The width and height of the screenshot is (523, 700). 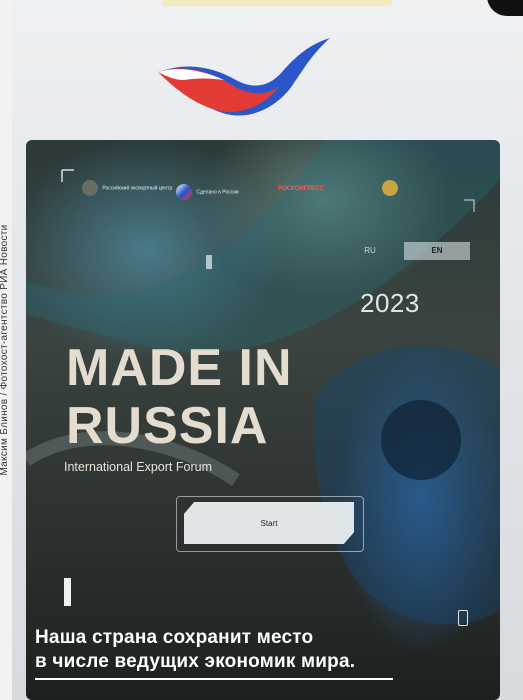 I want to click on corner-dark-shape, so click(x=505, y=8).